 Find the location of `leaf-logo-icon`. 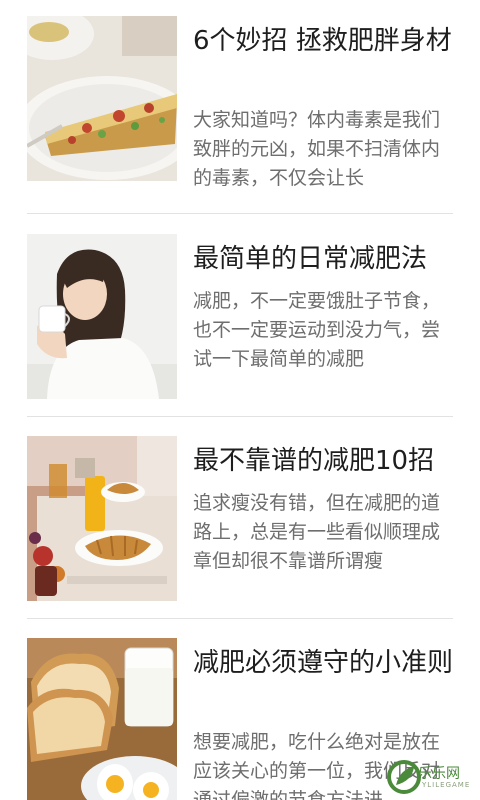

leaf-logo-icon is located at coordinates (404, 777).